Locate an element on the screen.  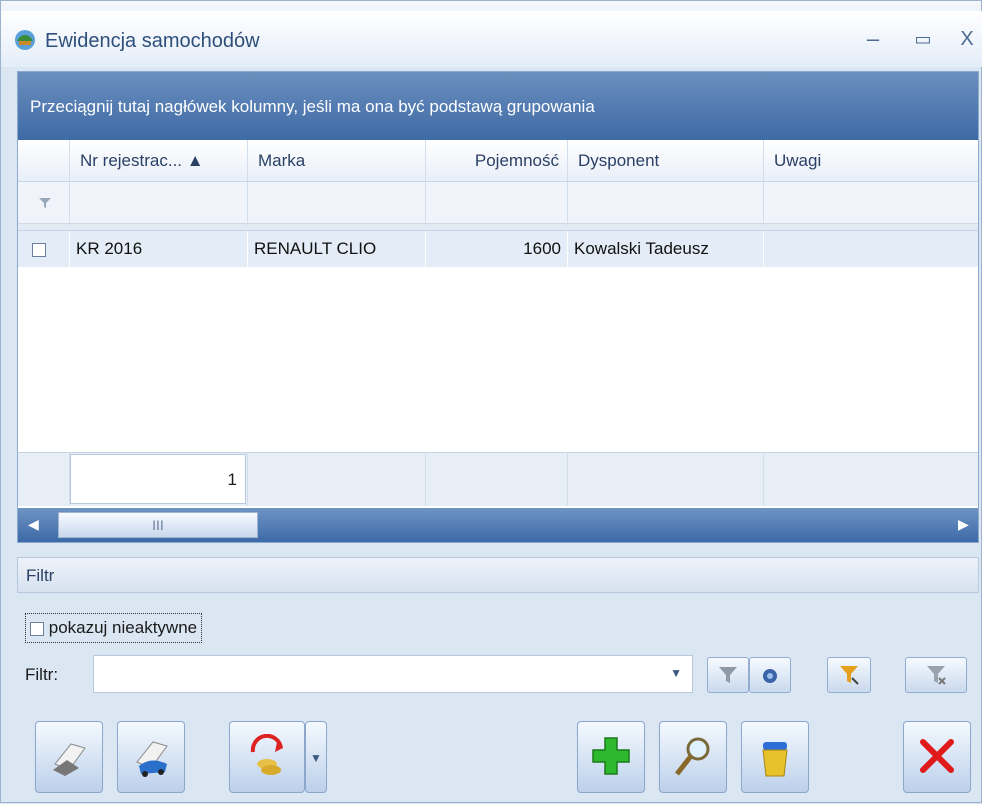
table-cell-nr: KR 2016 is located at coordinates (159, 249).